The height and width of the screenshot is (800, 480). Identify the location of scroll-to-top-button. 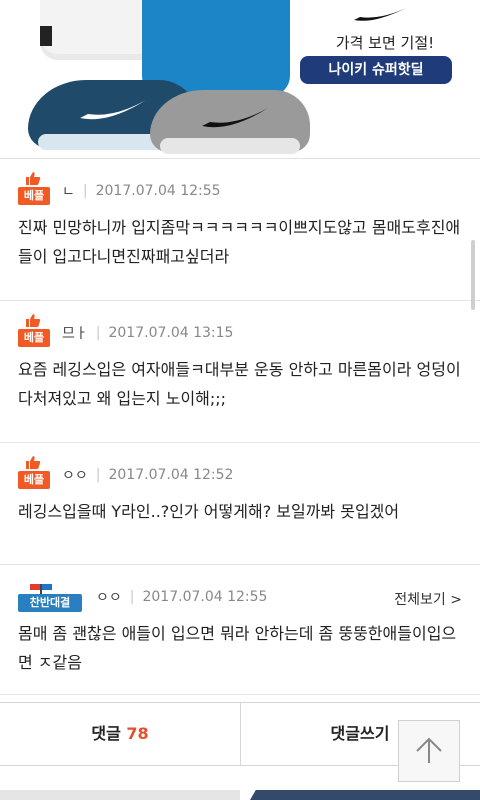
(429, 751).